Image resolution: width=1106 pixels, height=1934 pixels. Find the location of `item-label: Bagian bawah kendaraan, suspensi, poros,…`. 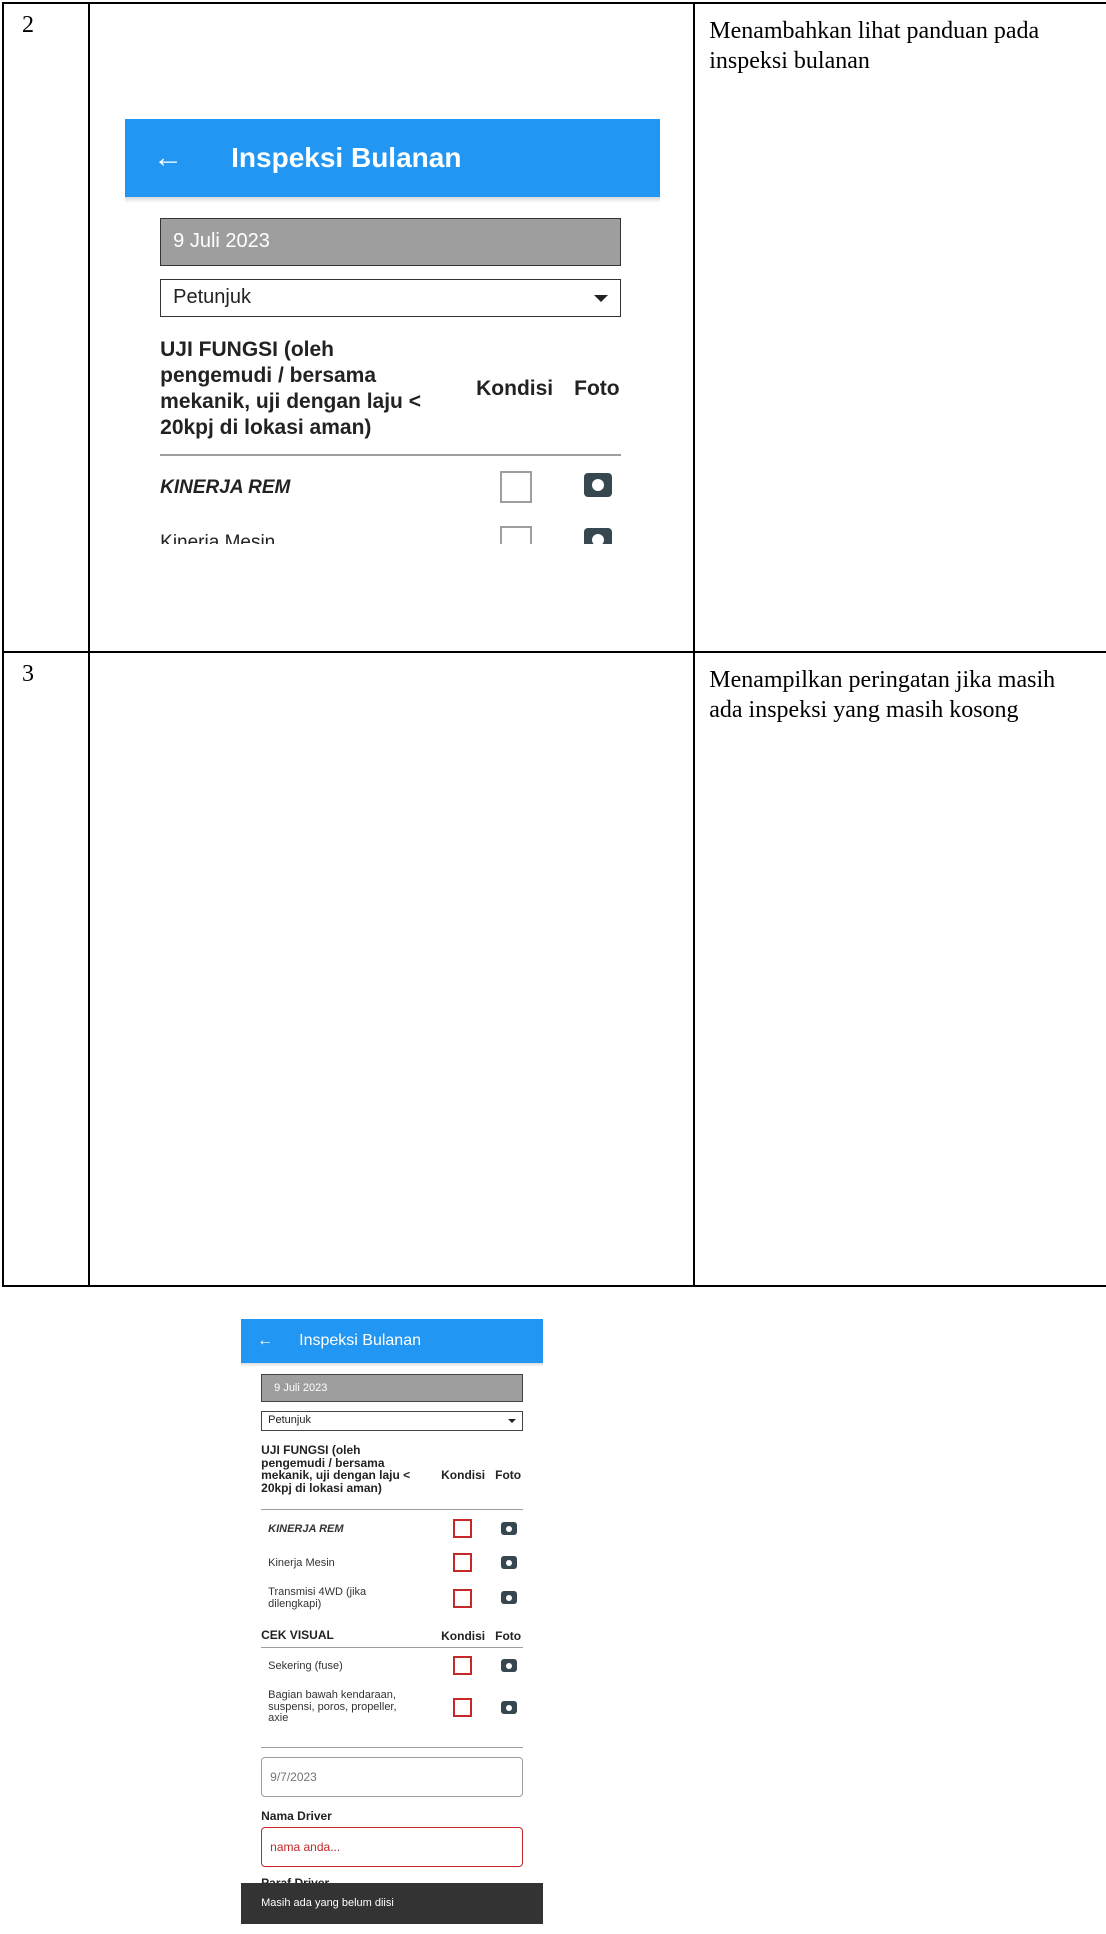

item-label: Bagian bawah kendaraan, suspensi, poros,… is located at coordinates (332, 1706).